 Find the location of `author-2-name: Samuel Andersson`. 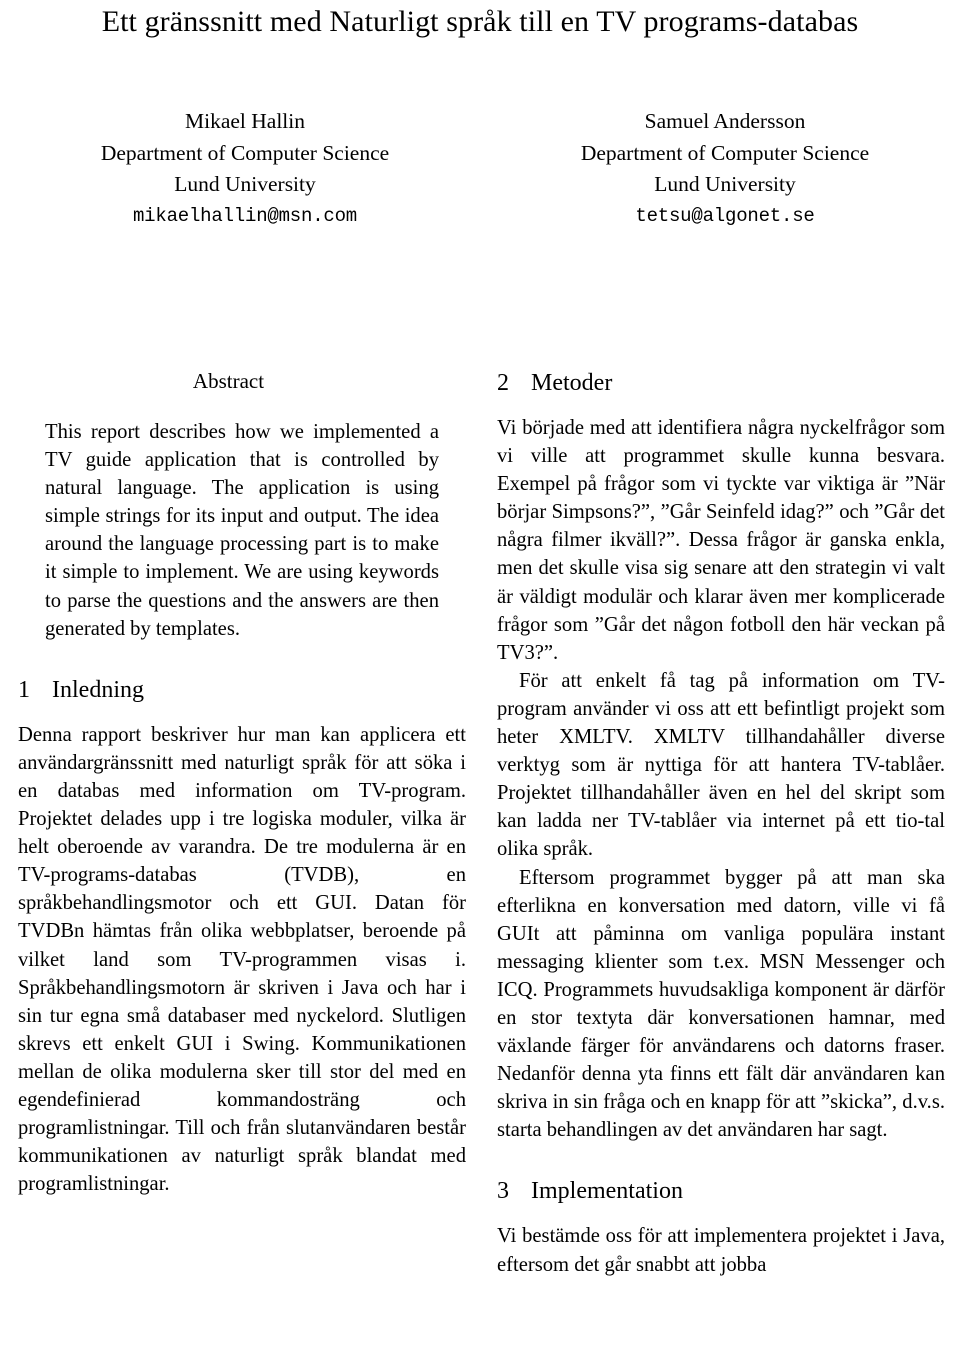

author-2-name: Samuel Andersson is located at coordinates (725, 121).